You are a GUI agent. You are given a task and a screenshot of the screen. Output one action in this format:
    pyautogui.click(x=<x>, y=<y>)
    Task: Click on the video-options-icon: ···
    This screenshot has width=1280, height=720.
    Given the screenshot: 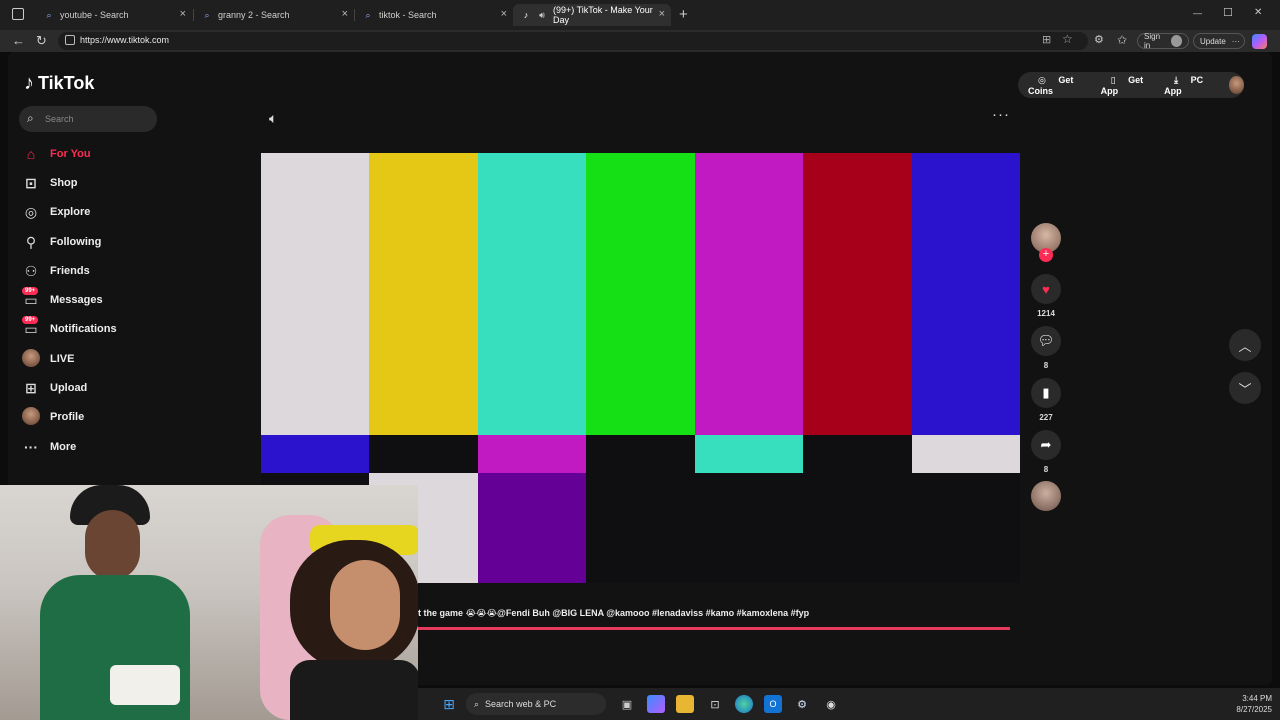 What is the action you would take?
    pyautogui.click(x=1001, y=114)
    